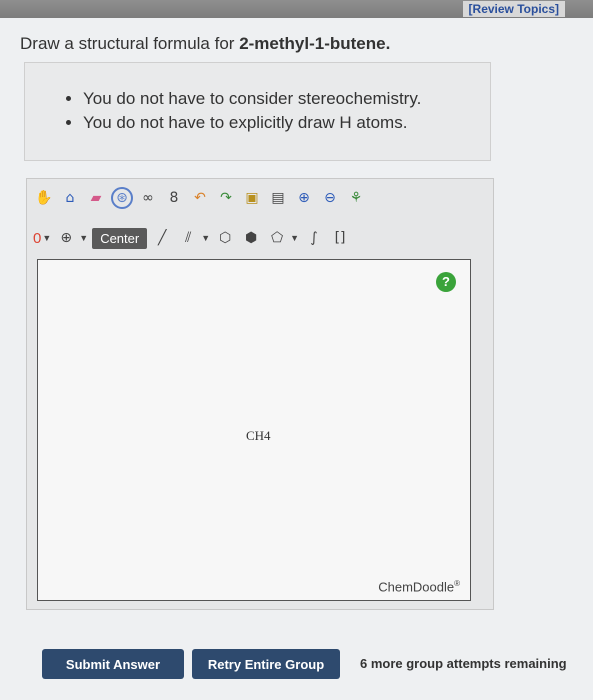  Describe the element at coordinates (457, 583) in the screenshot. I see `registered-mark: ®` at that location.